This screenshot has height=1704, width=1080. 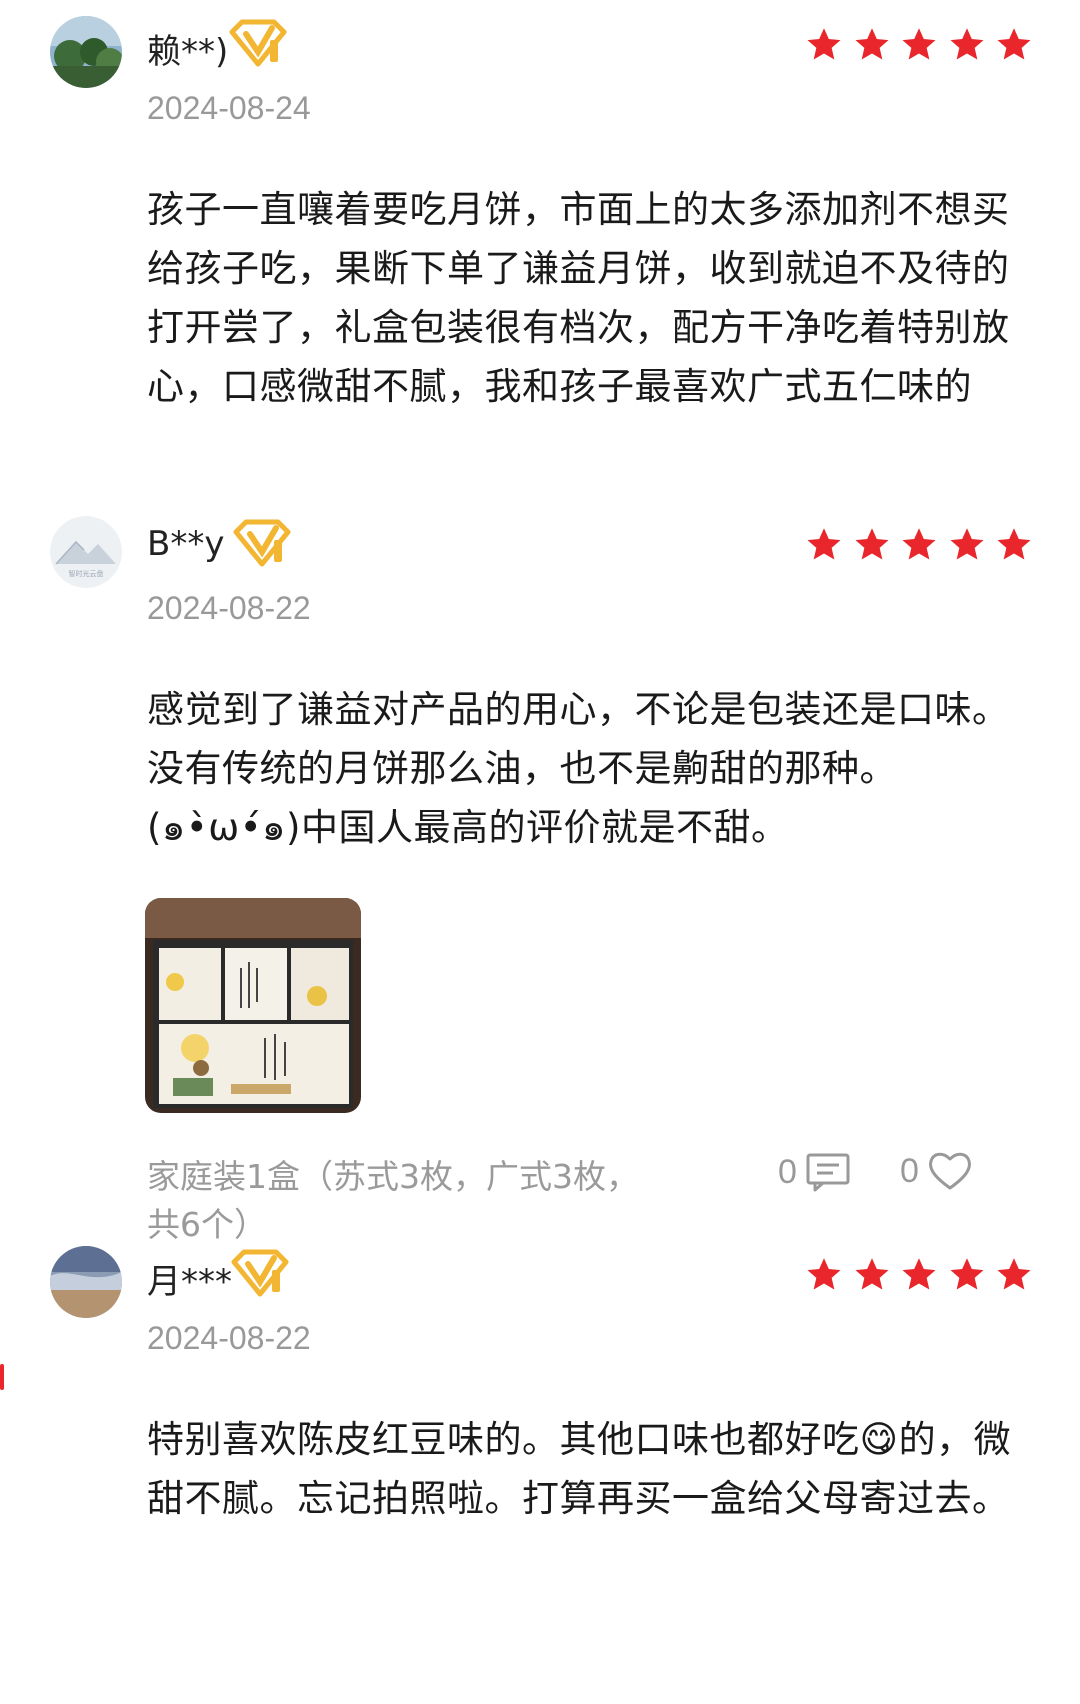 I want to click on username: B**y, so click(x=185, y=544).